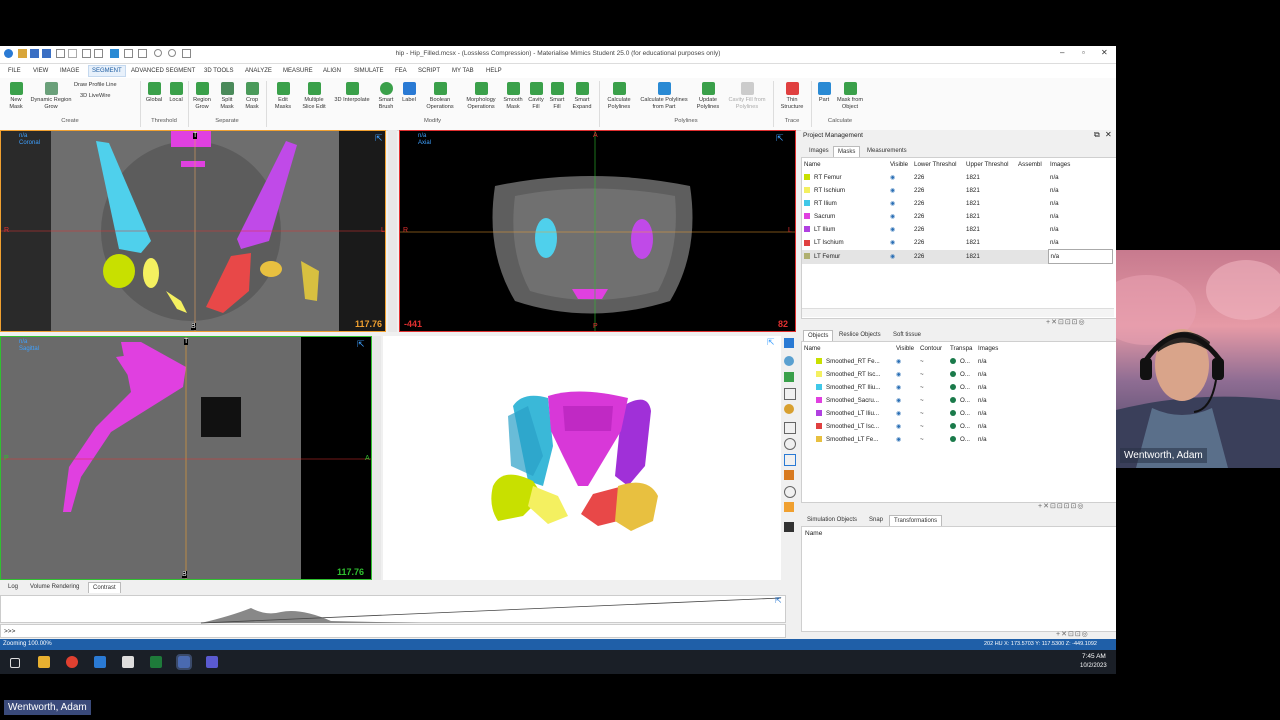  Describe the element at coordinates (789, 409) in the screenshot. I see `light-icon` at that location.